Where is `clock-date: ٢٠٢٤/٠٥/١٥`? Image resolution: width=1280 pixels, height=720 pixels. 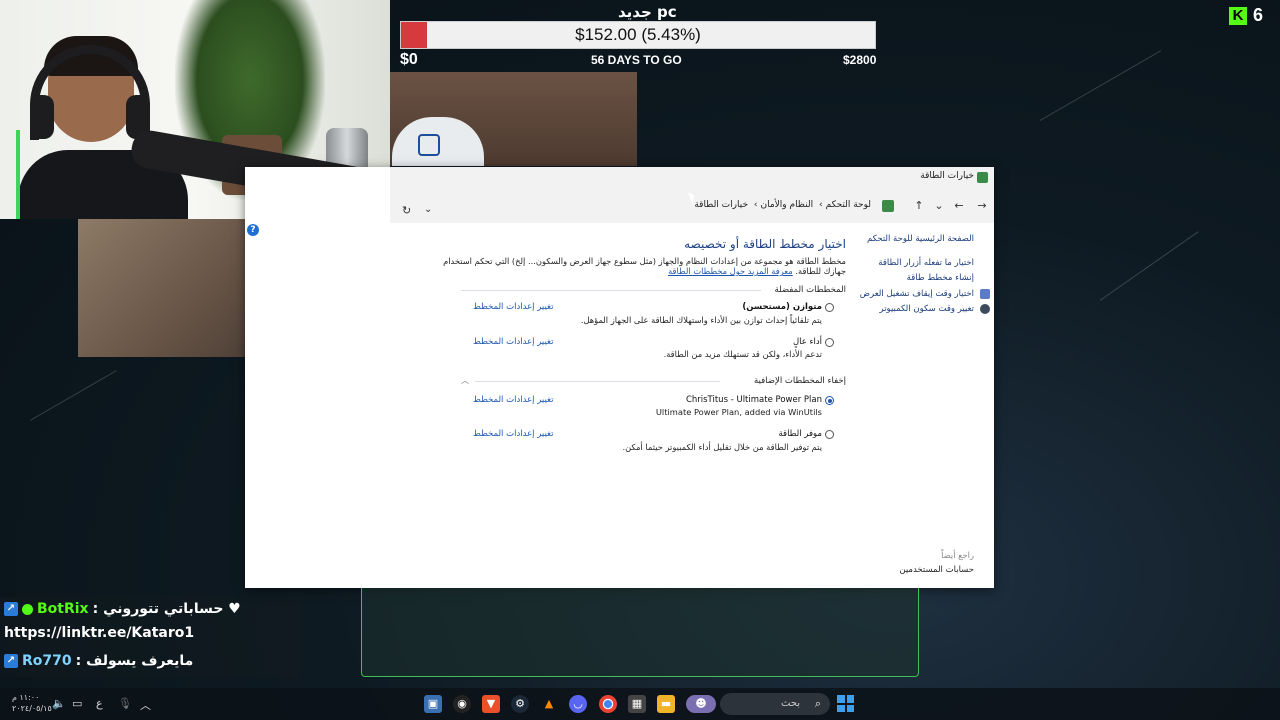 clock-date: ٢٠٢٤/٠٥/١٥ is located at coordinates (32, 708).